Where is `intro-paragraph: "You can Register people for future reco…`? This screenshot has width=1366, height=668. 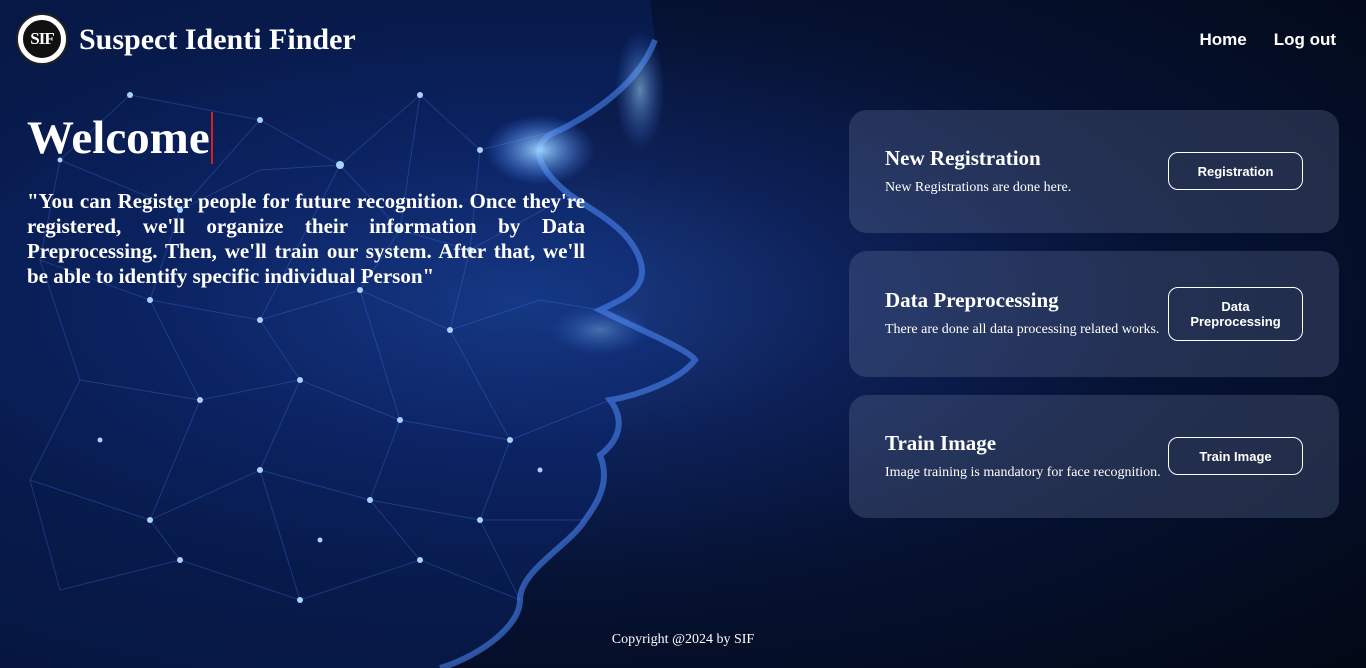
intro-paragraph: "You can Register people for future reco… is located at coordinates (306, 238).